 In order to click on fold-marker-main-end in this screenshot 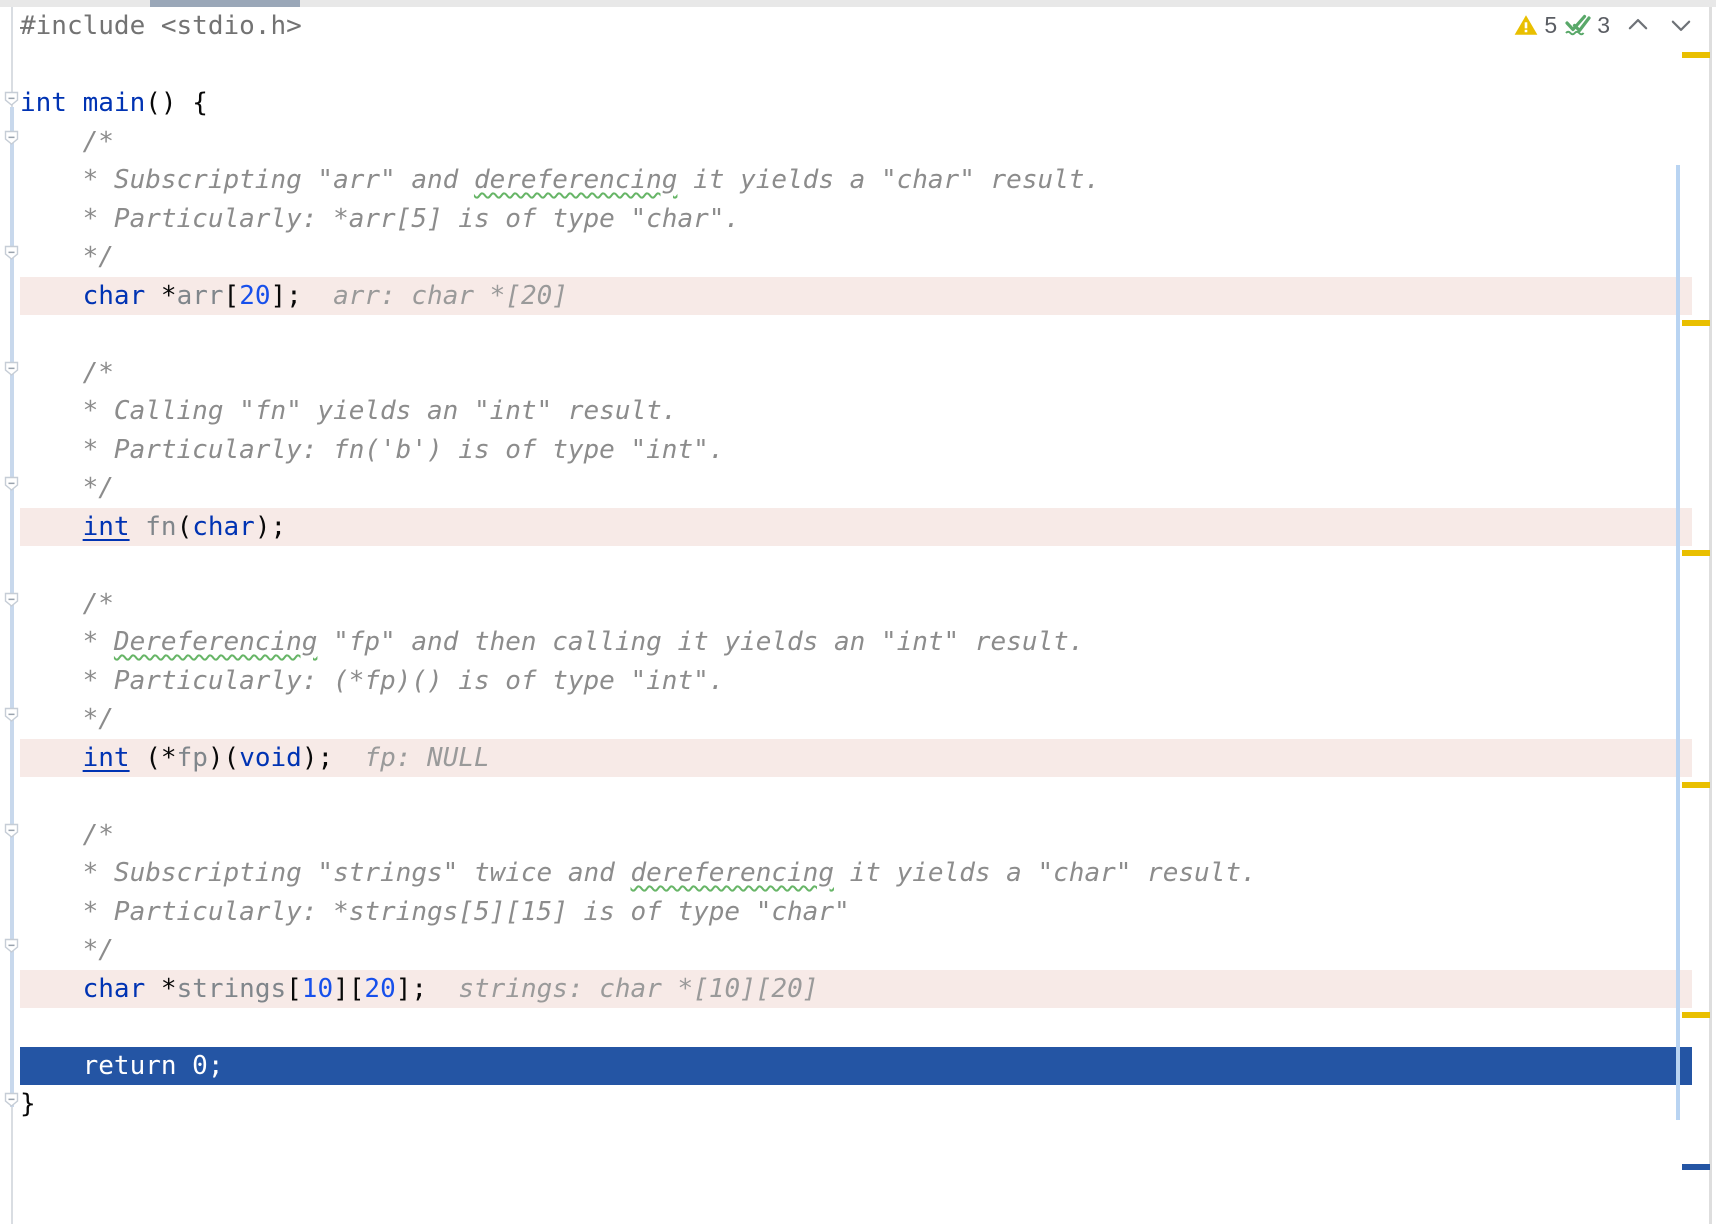, I will do `click(11, 1099)`.